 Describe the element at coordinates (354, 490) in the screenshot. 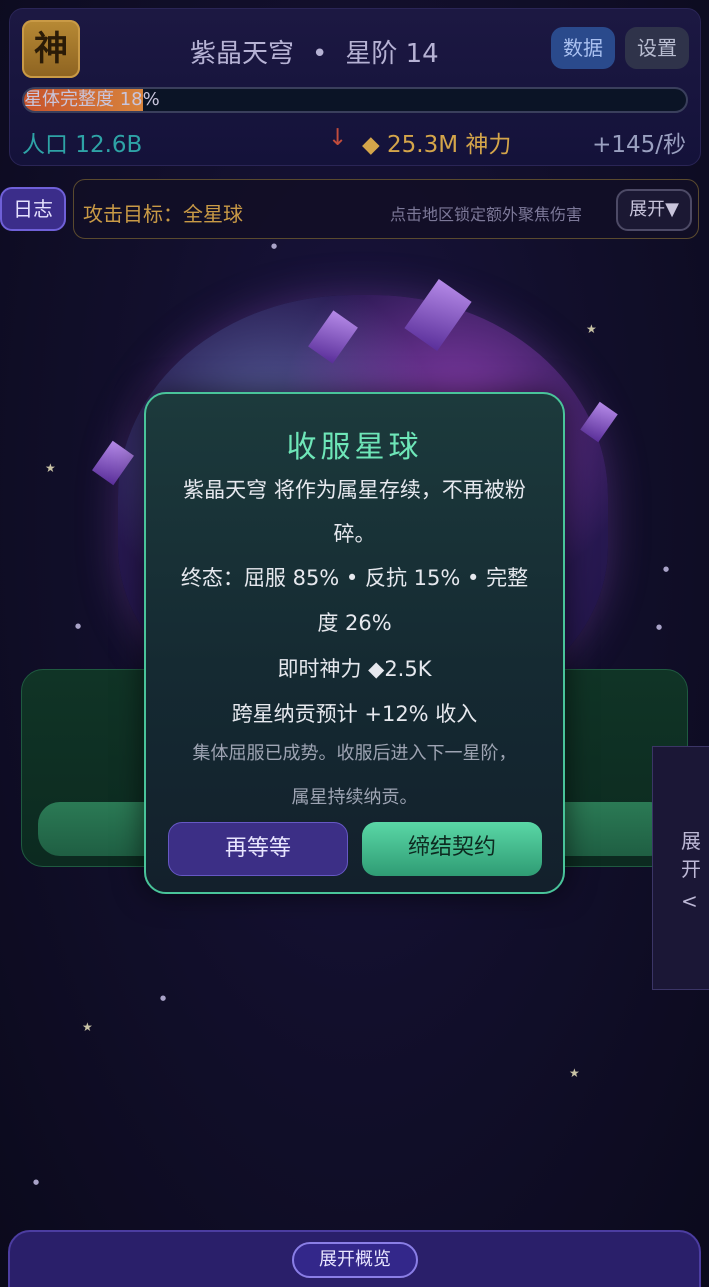

I see `dialog-line-1: 紫晶天穹 将作为属星存续，不再被粉` at that location.